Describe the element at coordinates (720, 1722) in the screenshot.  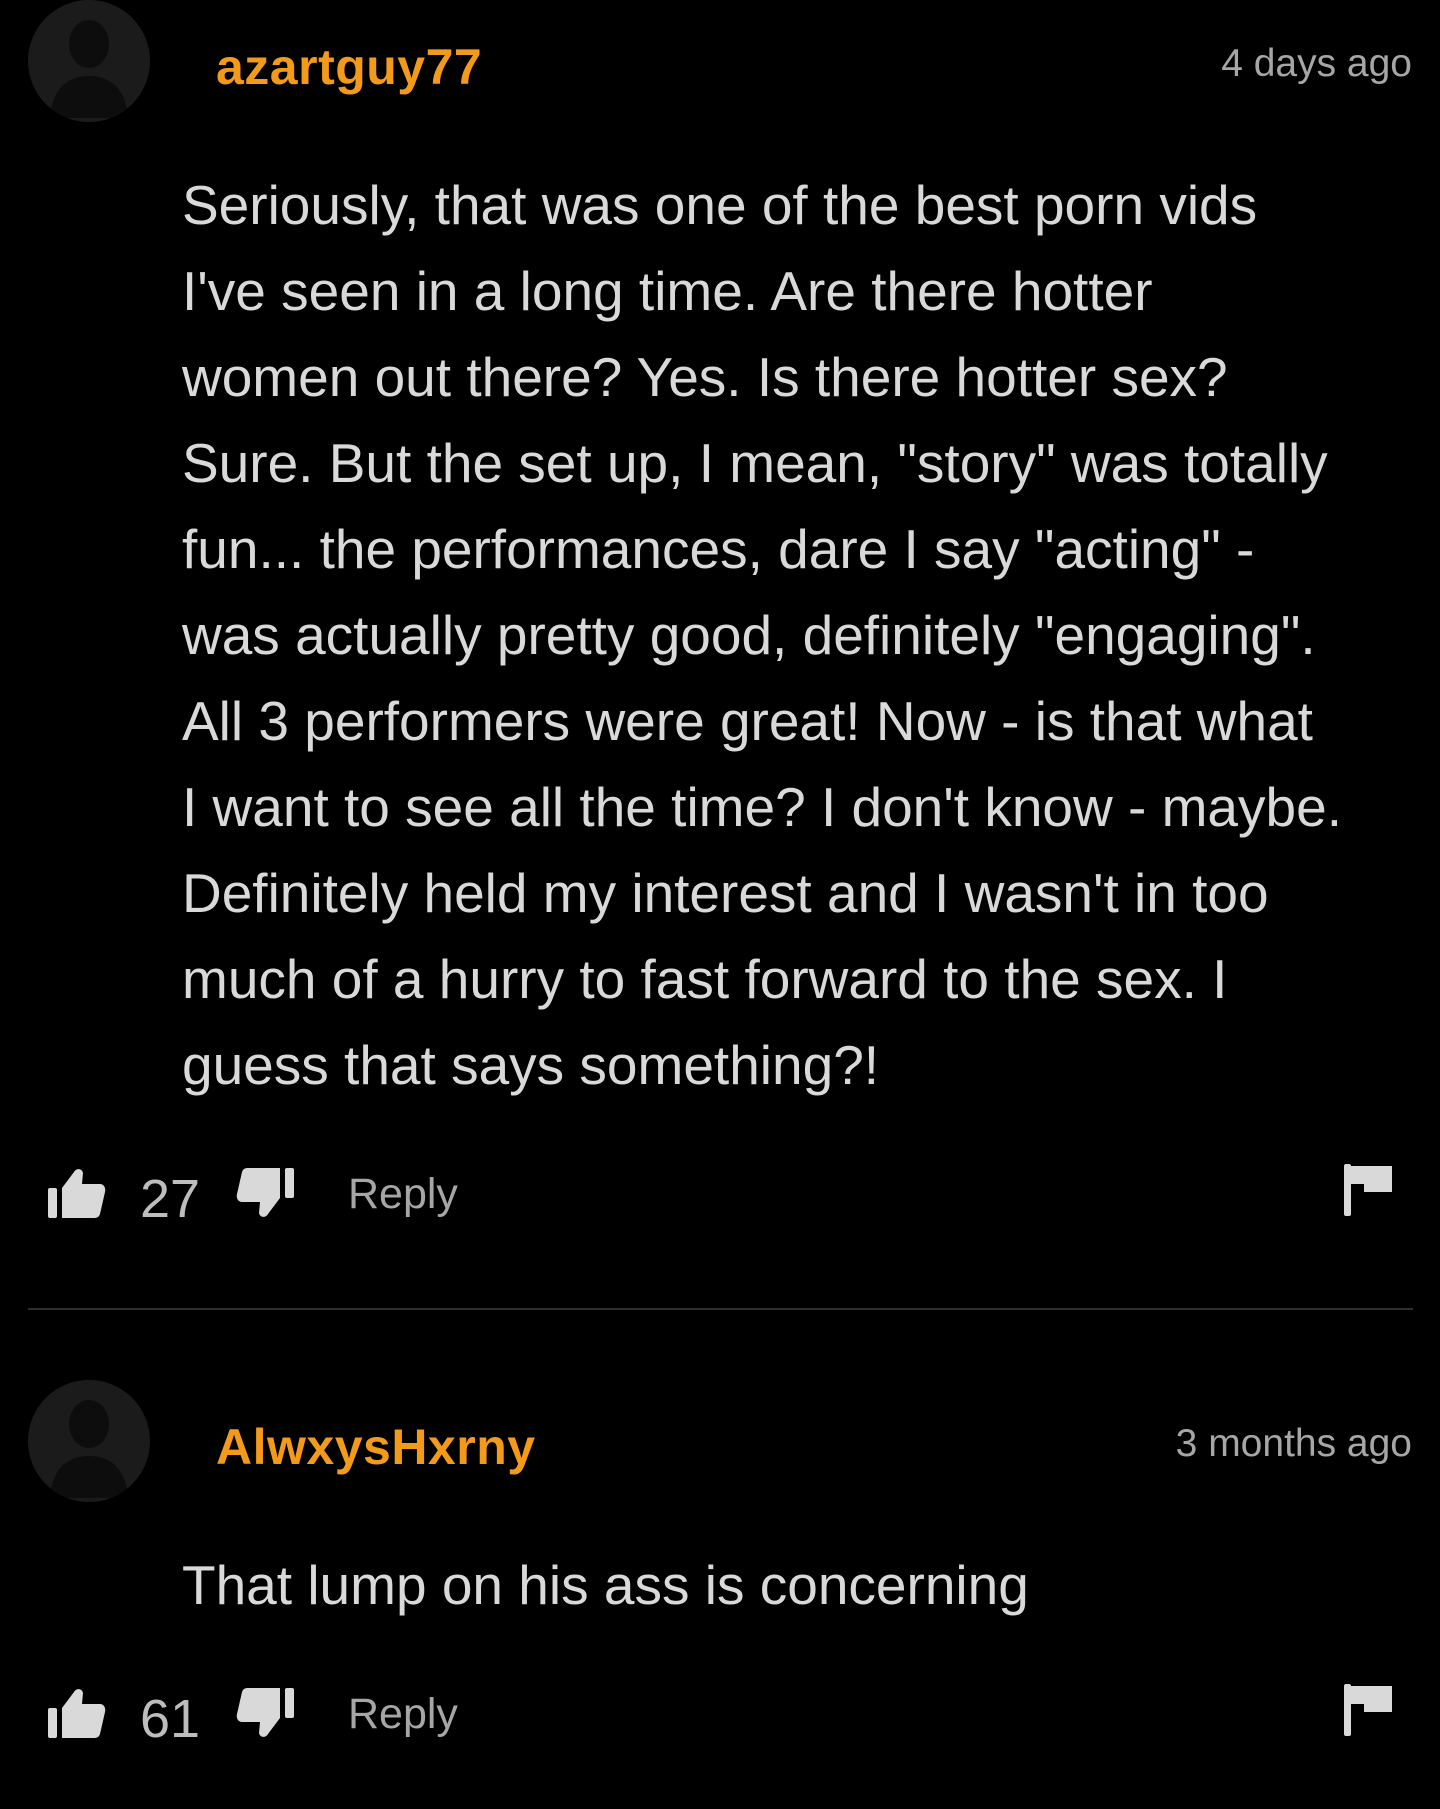
I see `comment-actions: 61 Reply` at that location.